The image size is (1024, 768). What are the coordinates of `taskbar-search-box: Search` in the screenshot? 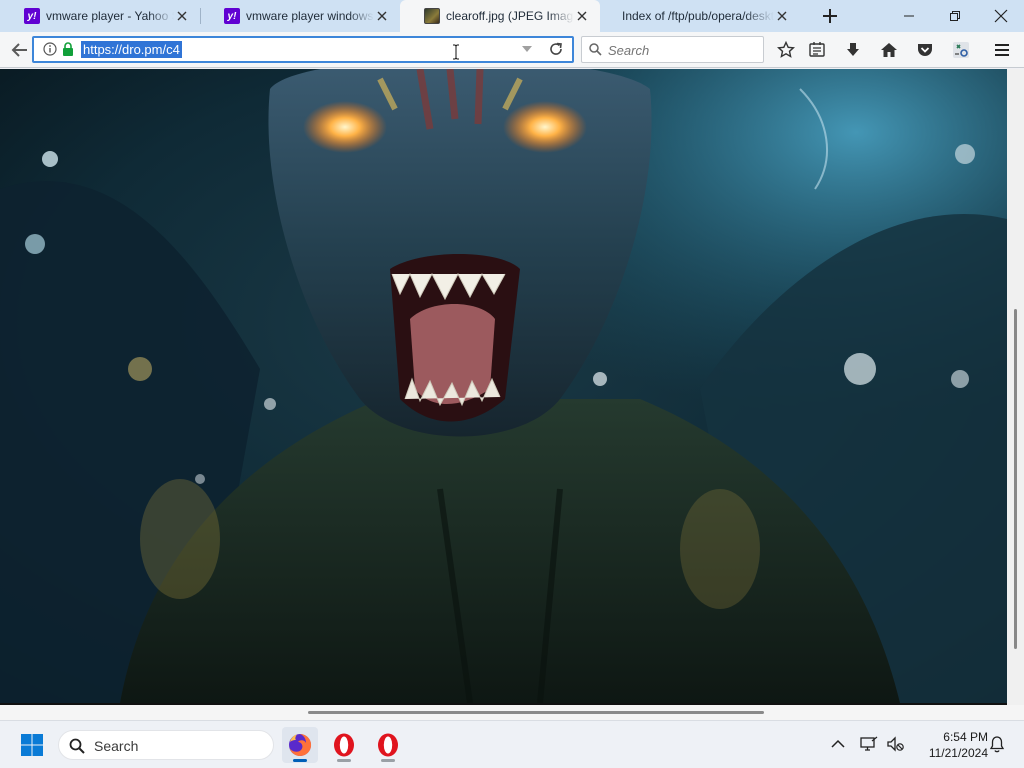 It's located at (166, 745).